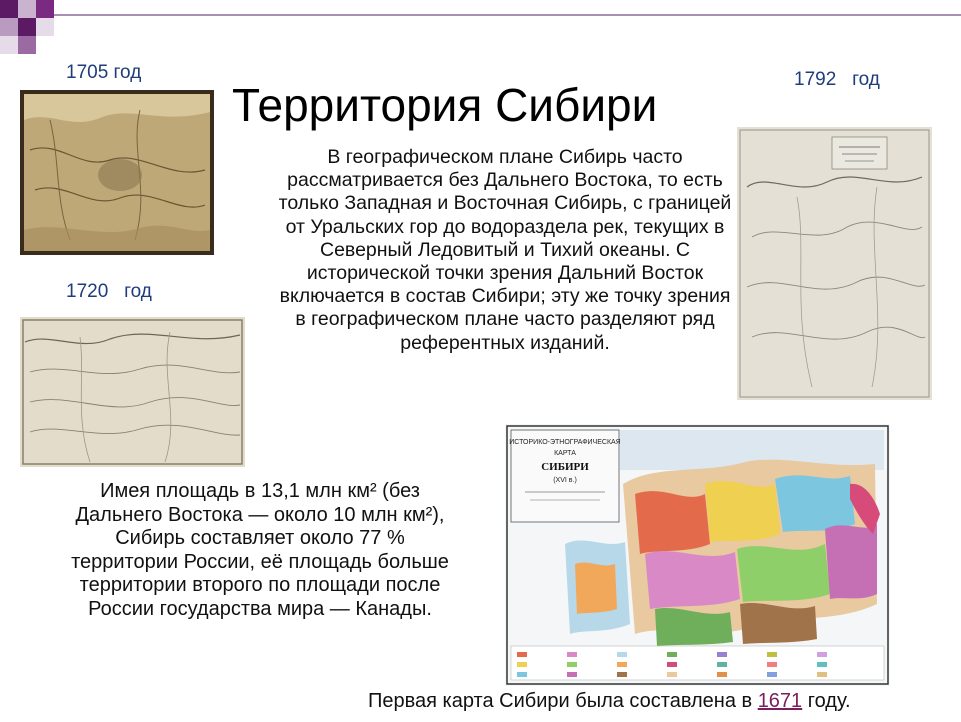 This screenshot has height=722, width=961. What do you see at coordinates (780, 701) in the screenshot?
I see `year-1671-link: 1671` at bounding box center [780, 701].